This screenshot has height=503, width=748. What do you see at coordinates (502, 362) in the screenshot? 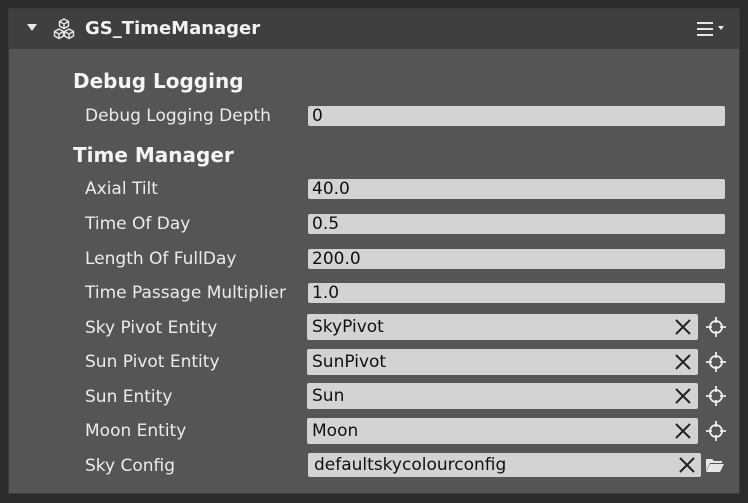
I see `sun-pivot-entity-field: SunPivot` at bounding box center [502, 362].